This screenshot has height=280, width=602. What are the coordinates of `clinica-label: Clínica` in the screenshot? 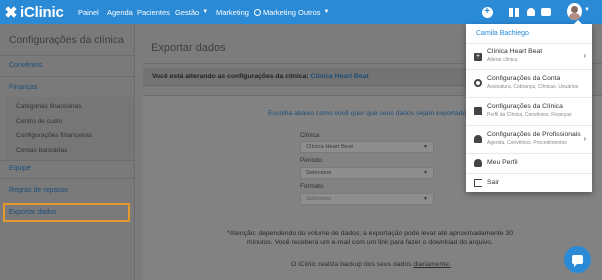 It's located at (310, 135).